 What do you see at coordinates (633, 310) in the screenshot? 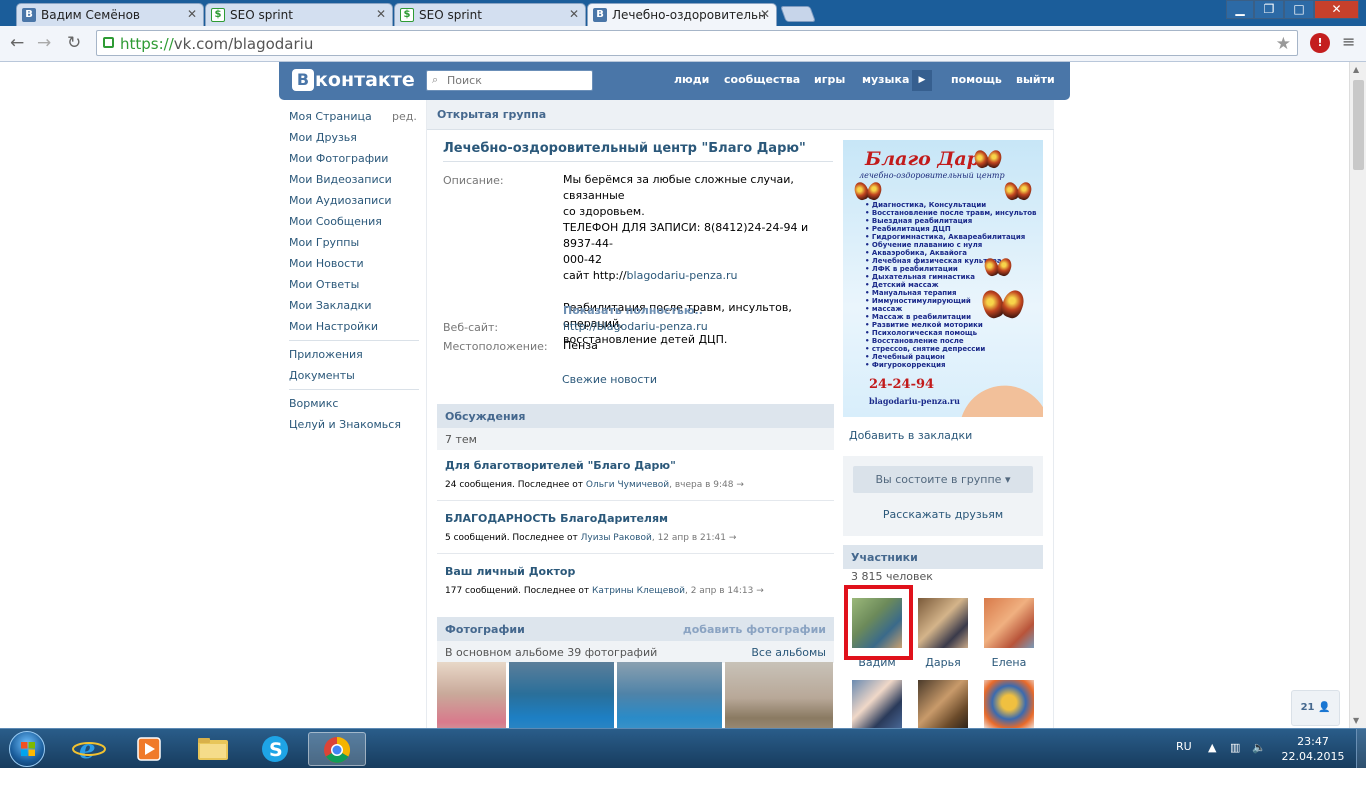
I see `show-more-link: Показать полностью..` at bounding box center [633, 310].